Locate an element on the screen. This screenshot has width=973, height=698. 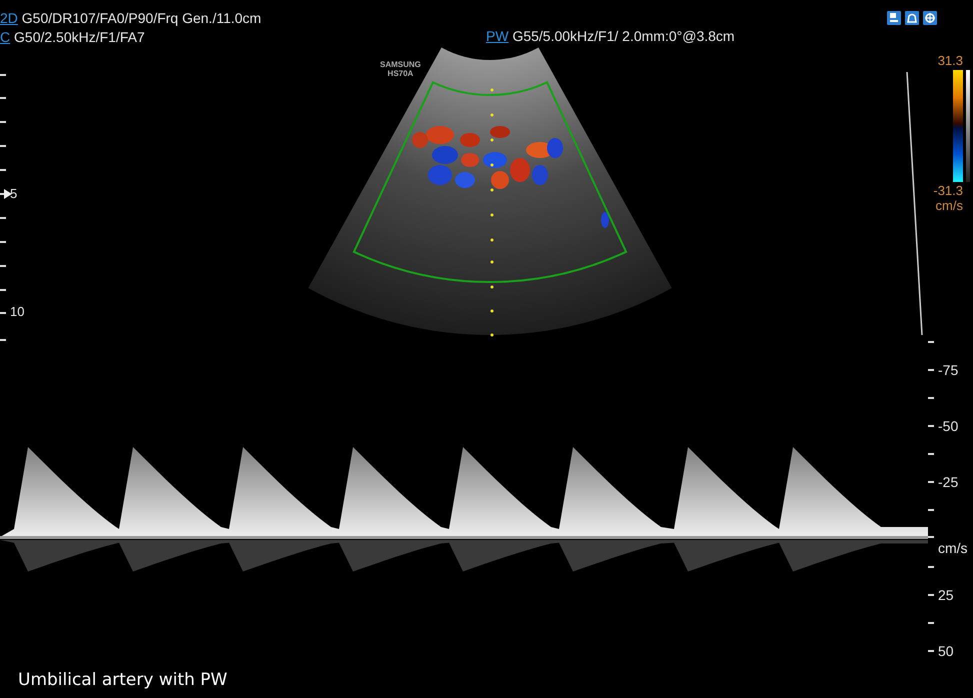
depth-label: 10 is located at coordinates (17, 311).